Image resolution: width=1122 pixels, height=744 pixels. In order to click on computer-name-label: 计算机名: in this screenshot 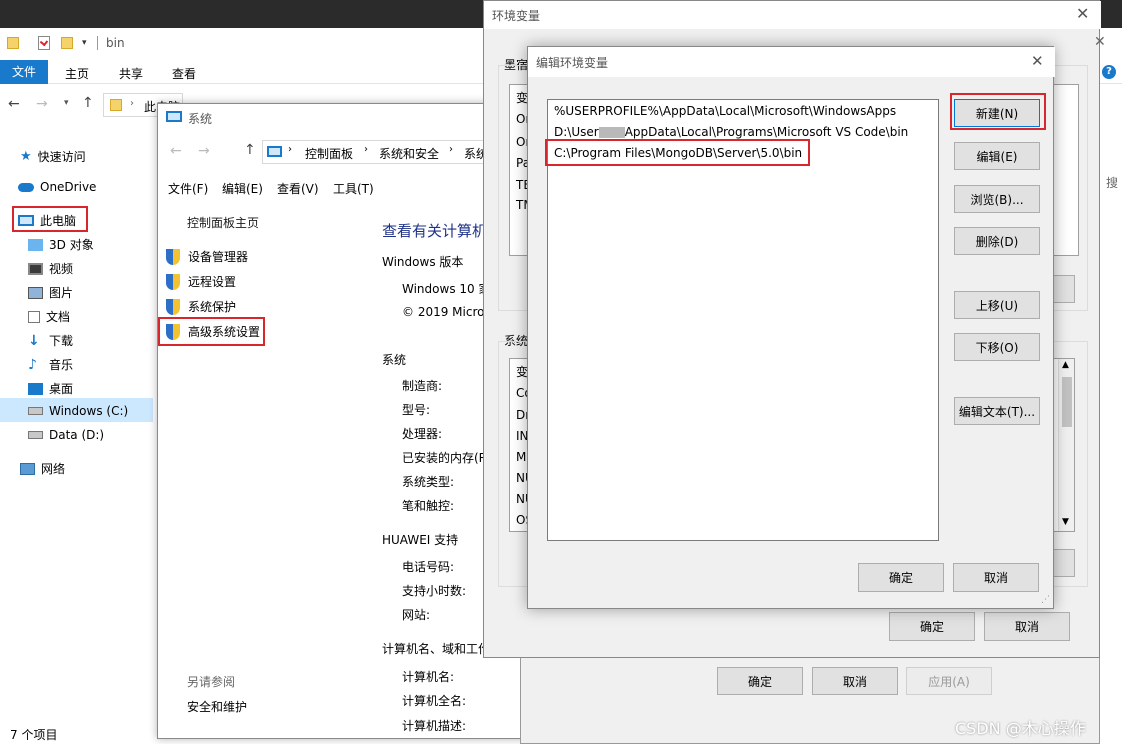, I will do `click(428, 677)`.